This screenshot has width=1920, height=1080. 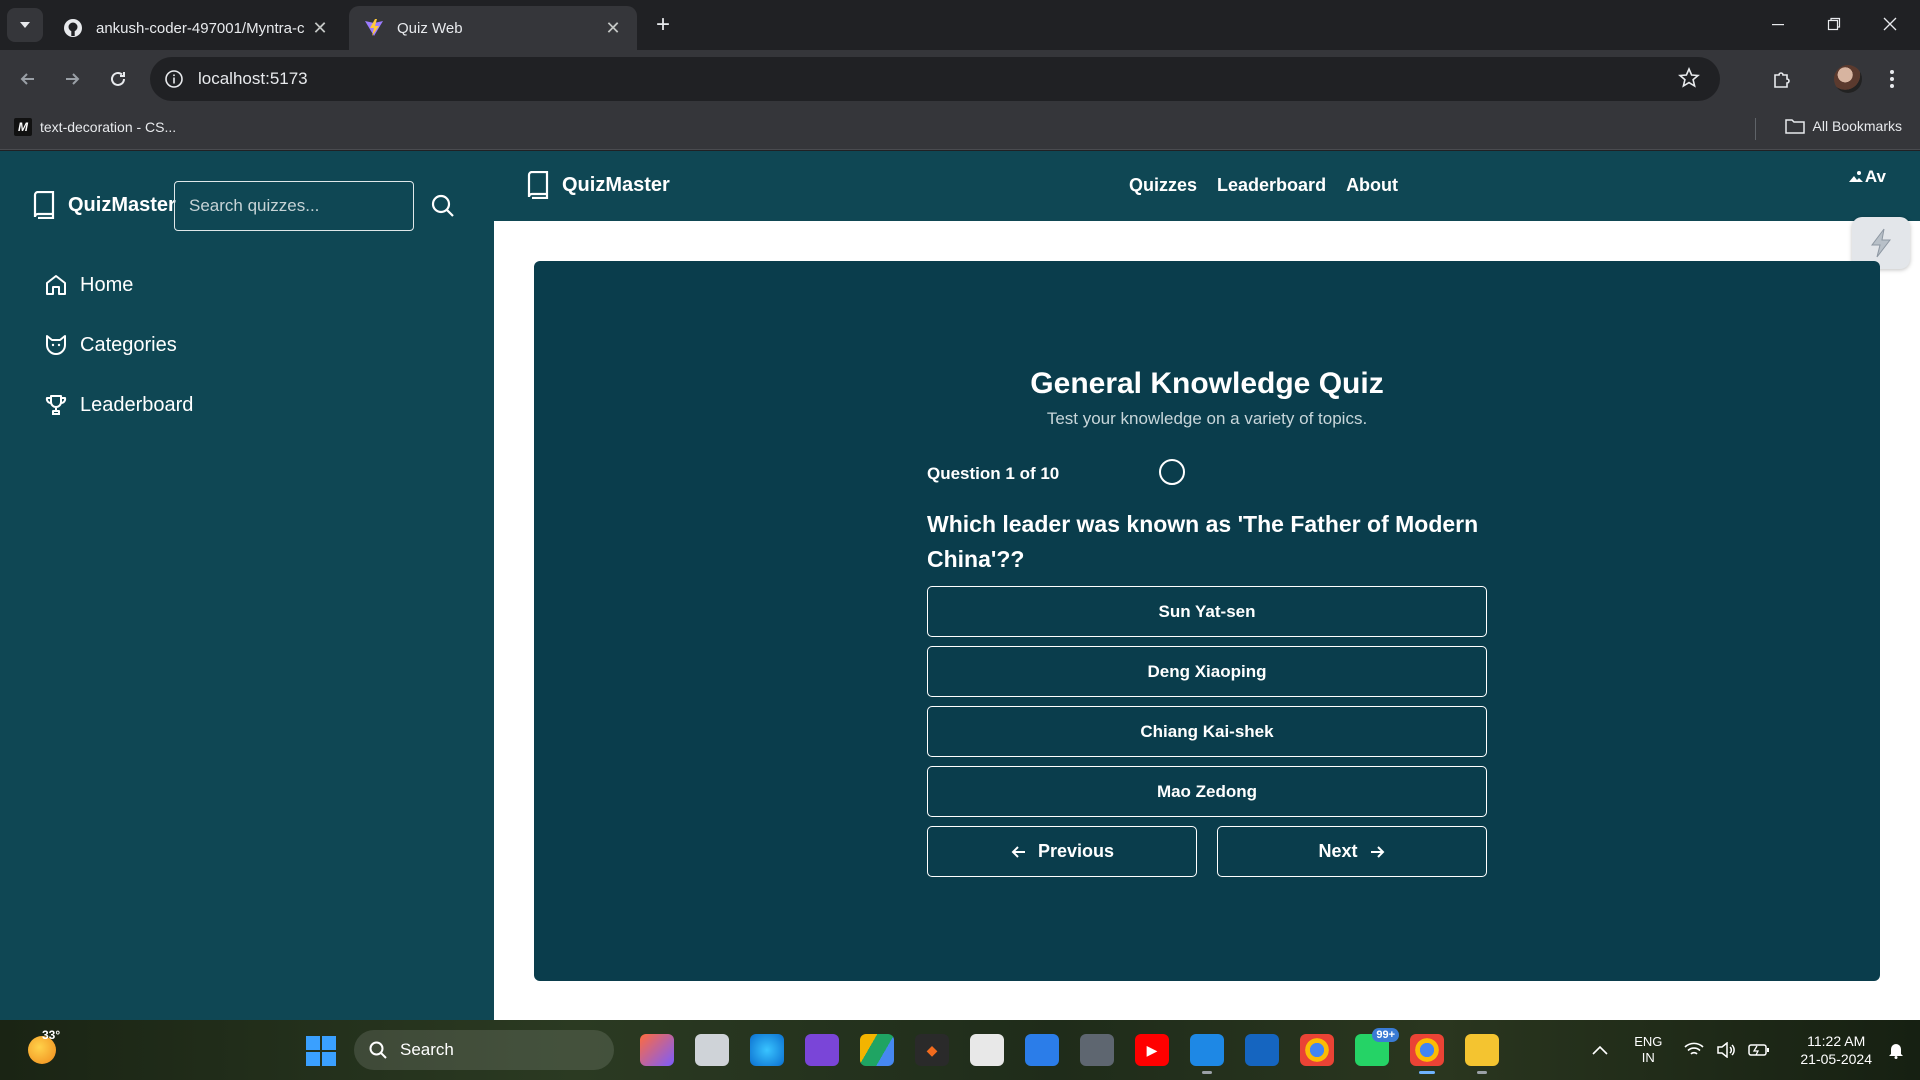 What do you see at coordinates (493, 28) in the screenshot?
I see `tab-quiz-web: Quiz Web ✕` at bounding box center [493, 28].